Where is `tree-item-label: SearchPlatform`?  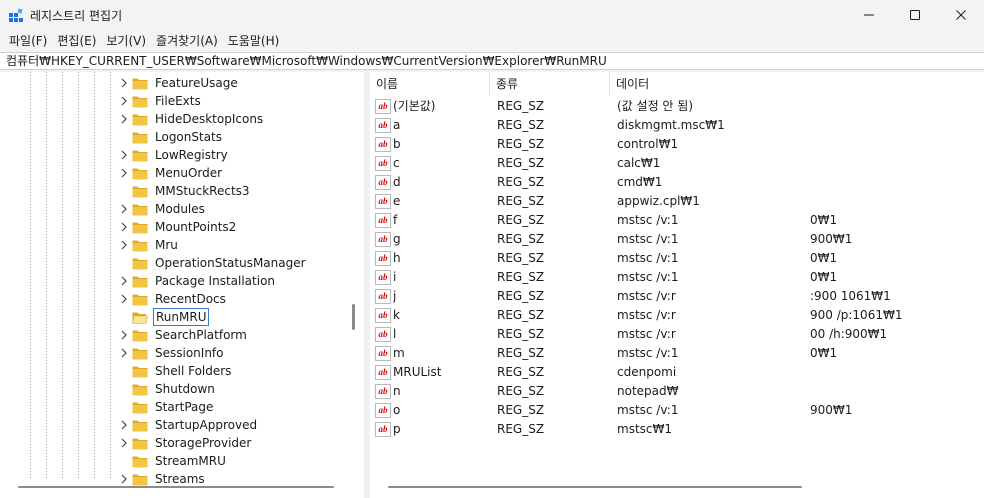 tree-item-label: SearchPlatform is located at coordinates (201, 335).